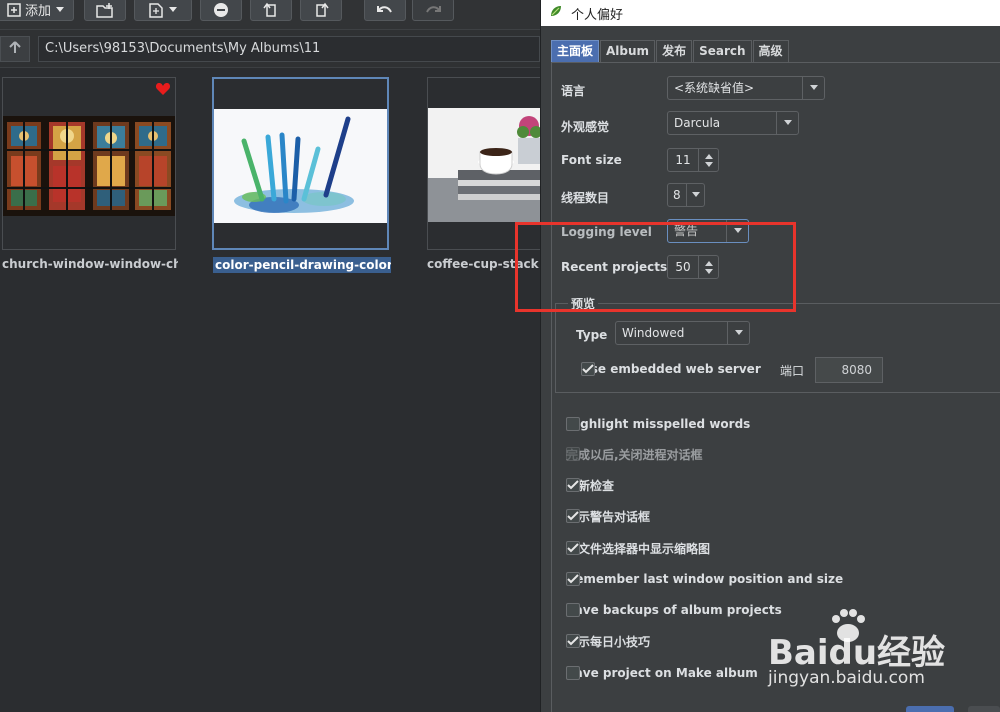  I want to click on rotate-left-icon, so click(271, 10).